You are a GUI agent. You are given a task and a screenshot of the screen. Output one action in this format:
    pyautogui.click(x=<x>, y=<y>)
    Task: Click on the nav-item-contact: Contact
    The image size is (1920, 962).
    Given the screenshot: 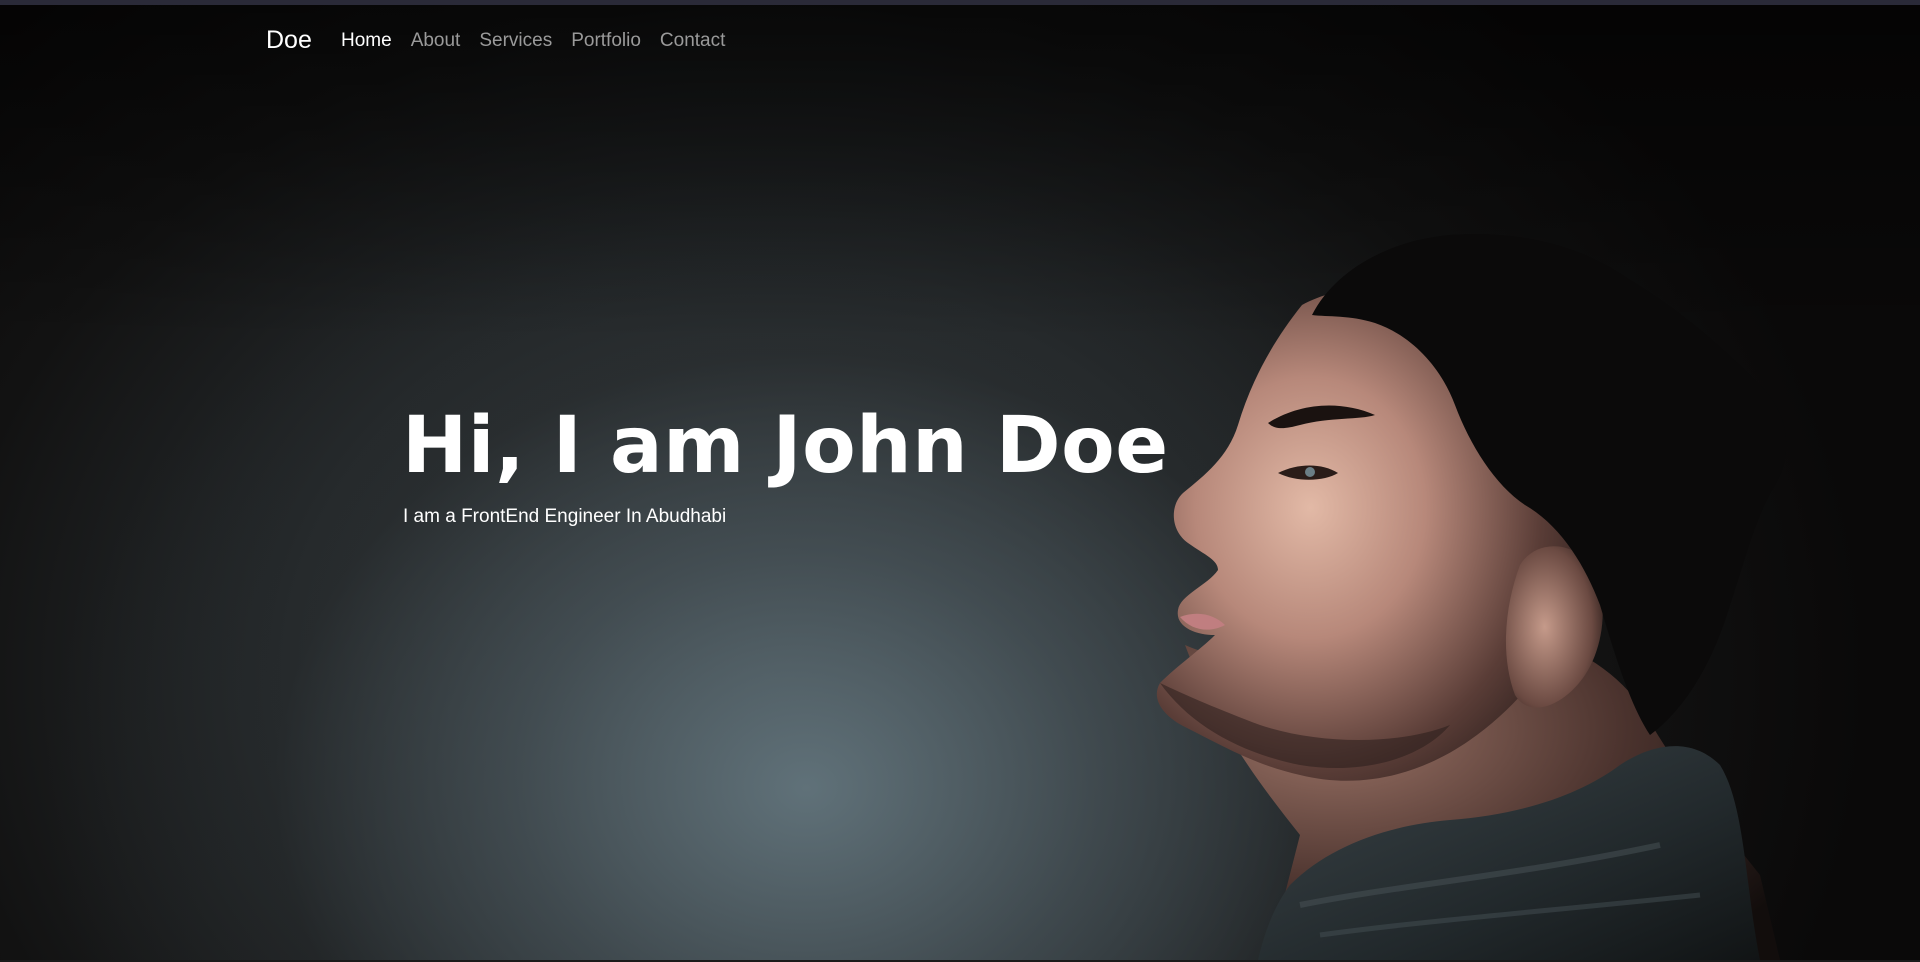 What is the action you would take?
    pyautogui.click(x=702, y=41)
    